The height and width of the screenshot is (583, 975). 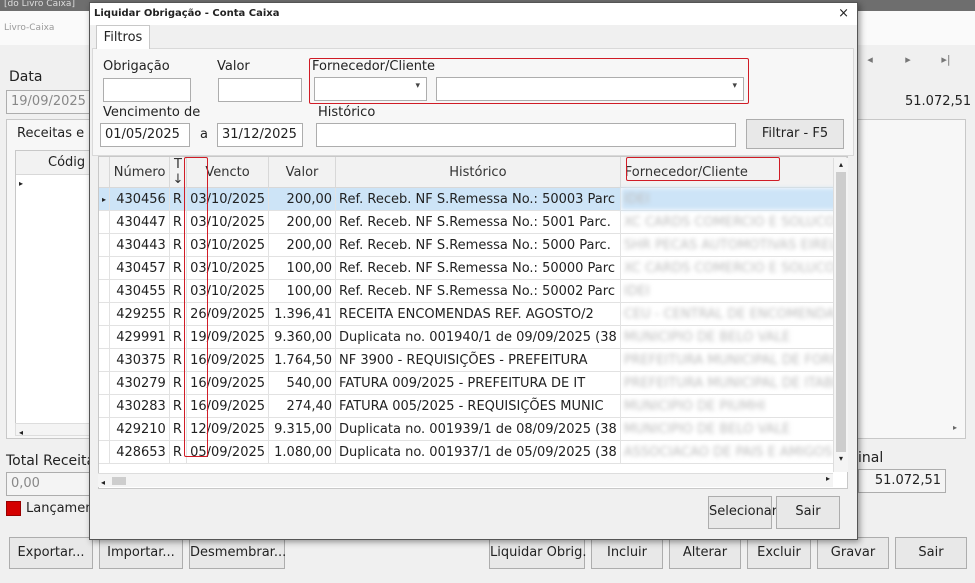 What do you see at coordinates (57, 133) in the screenshot?
I see `tab-receitas: Receitas e D` at bounding box center [57, 133].